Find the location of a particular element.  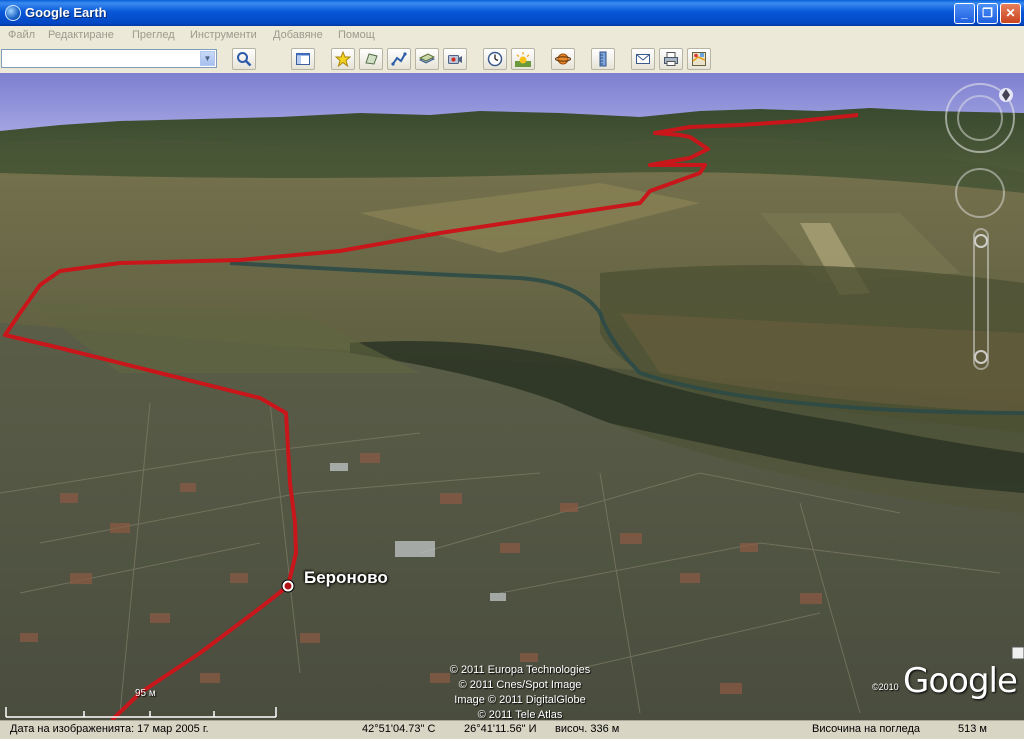

menu-help: Помощ is located at coordinates (356, 35).